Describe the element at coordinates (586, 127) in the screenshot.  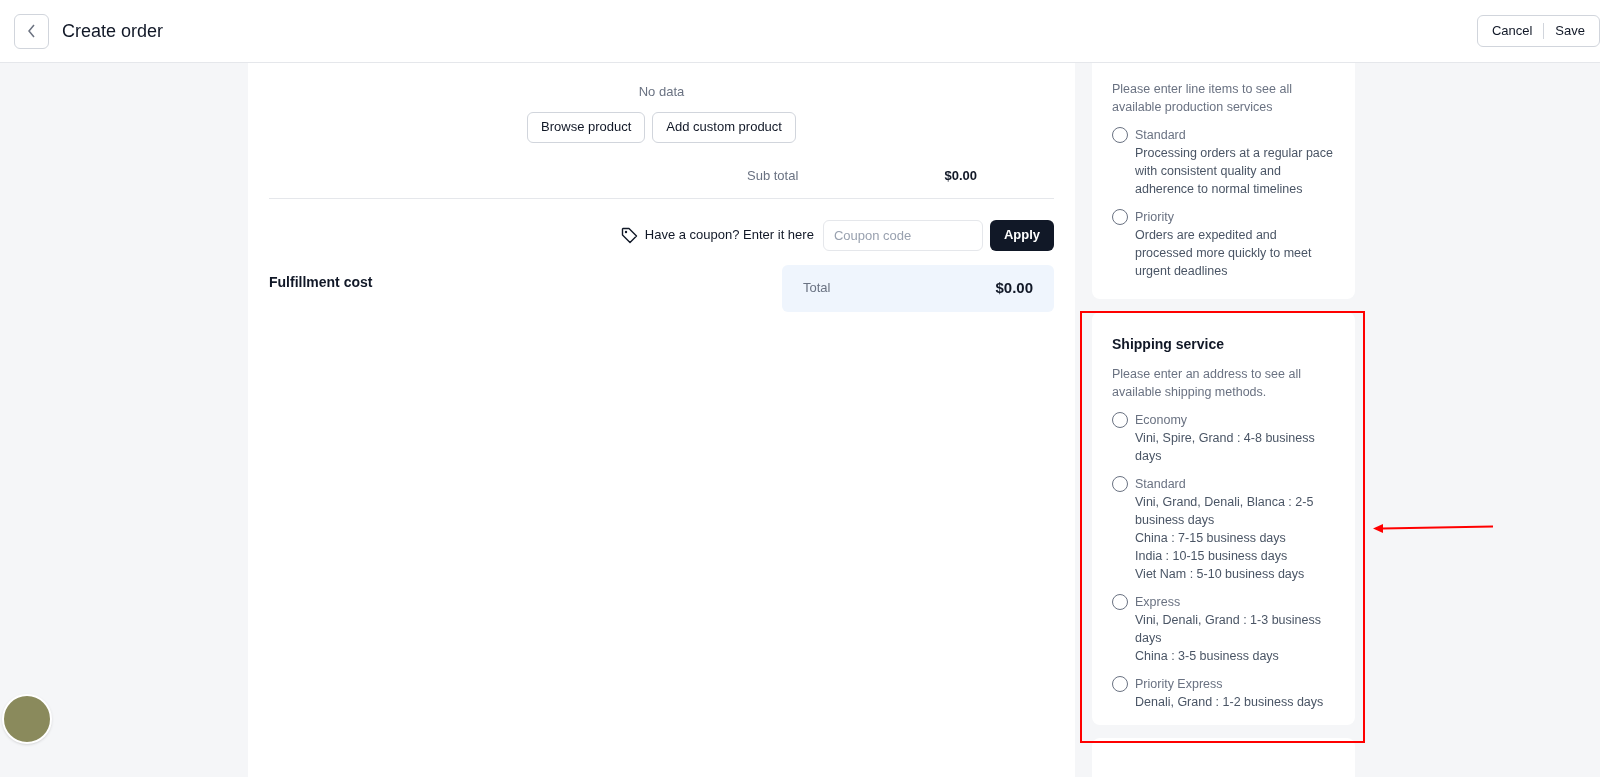
I see `product-button: Browse product` at that location.